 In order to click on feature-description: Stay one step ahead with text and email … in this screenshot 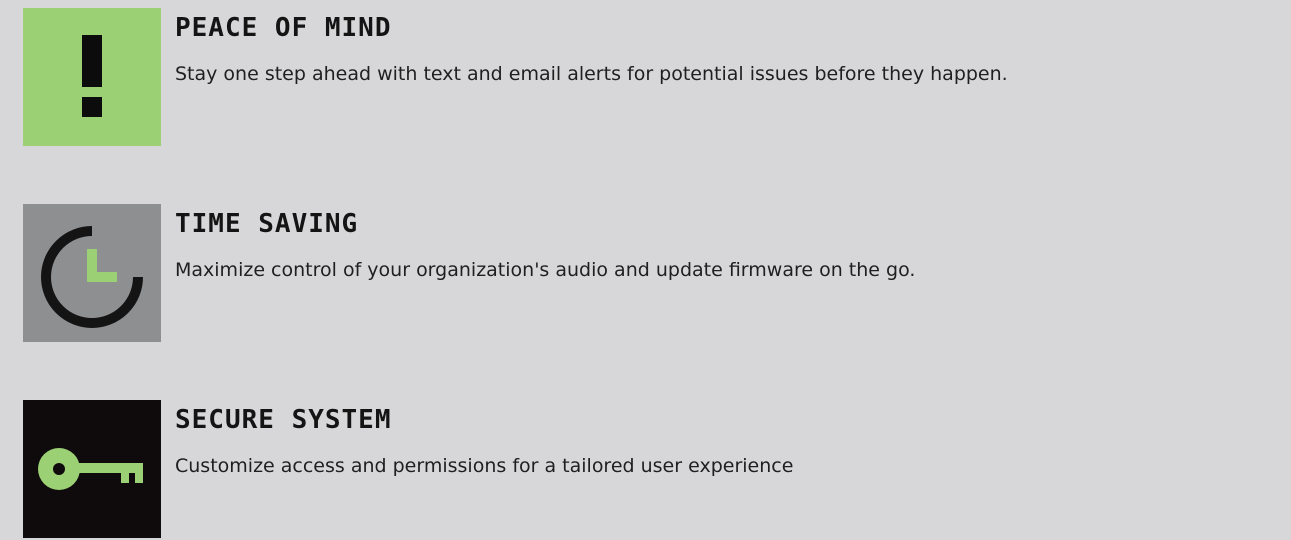, I will do `click(591, 74)`.